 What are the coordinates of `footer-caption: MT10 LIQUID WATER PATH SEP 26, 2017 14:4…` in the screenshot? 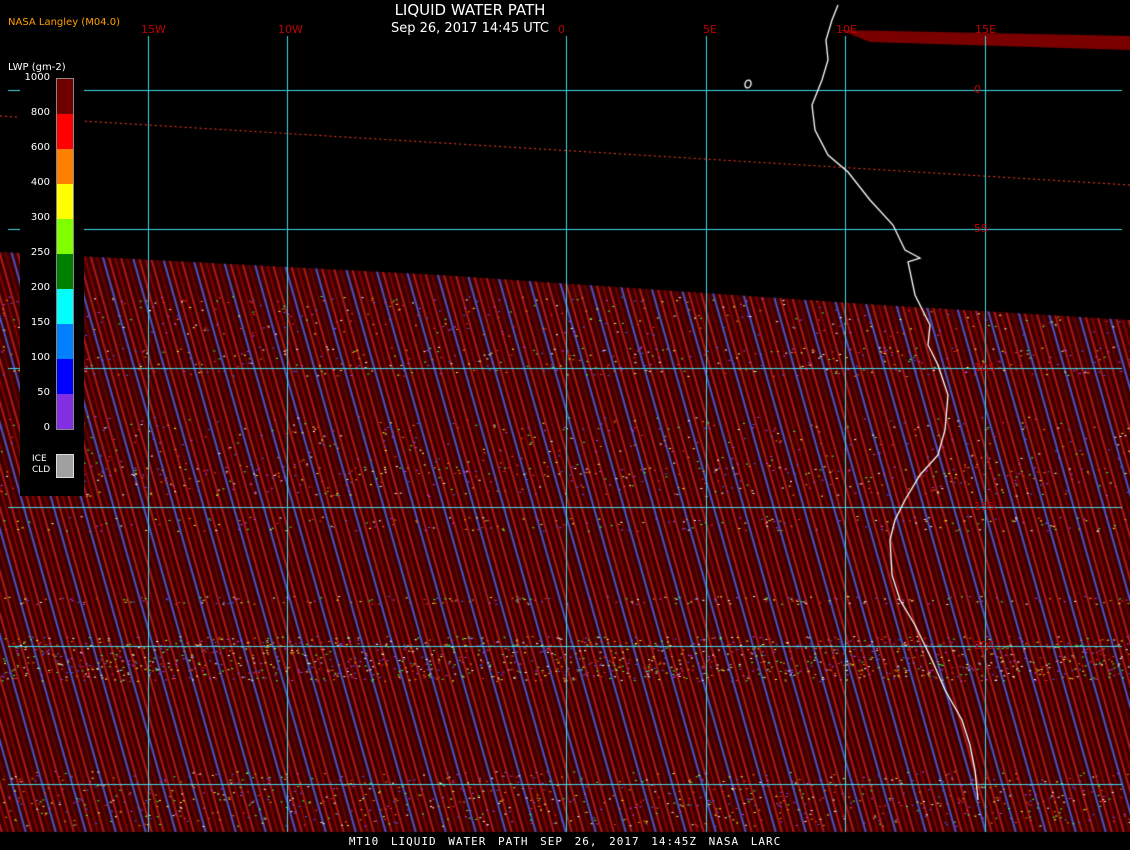 It's located at (565, 841).